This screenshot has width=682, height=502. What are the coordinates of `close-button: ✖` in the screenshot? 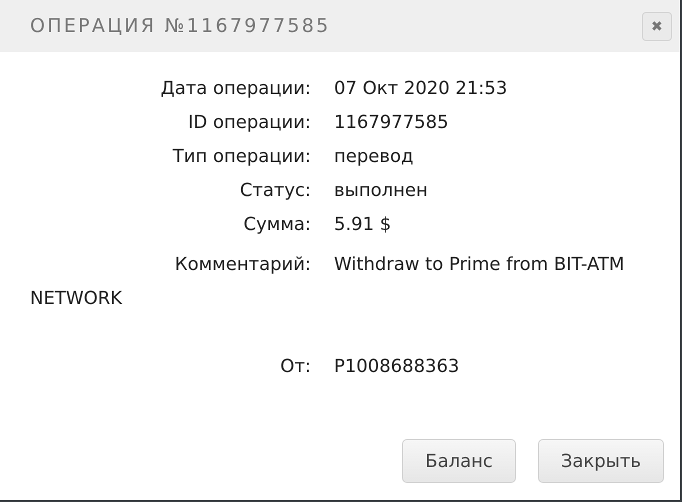 It's located at (657, 26).